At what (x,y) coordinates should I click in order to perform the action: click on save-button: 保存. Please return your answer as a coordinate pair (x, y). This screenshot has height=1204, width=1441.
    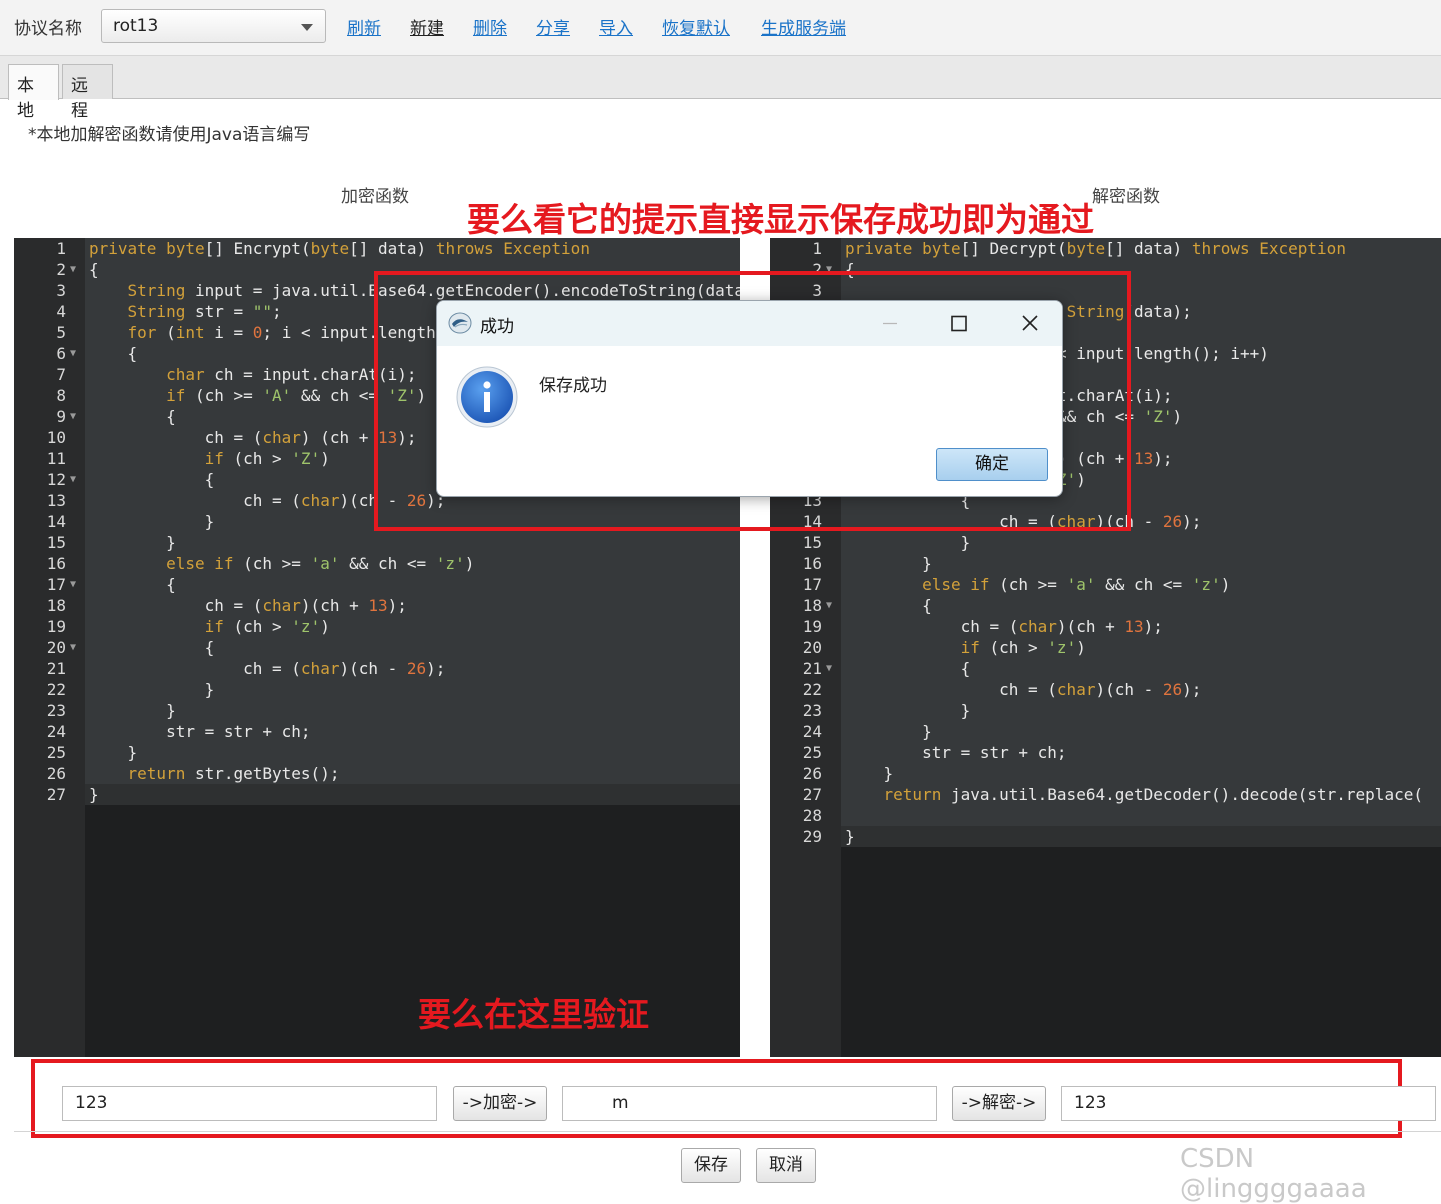
    Looking at the image, I should click on (711, 1165).